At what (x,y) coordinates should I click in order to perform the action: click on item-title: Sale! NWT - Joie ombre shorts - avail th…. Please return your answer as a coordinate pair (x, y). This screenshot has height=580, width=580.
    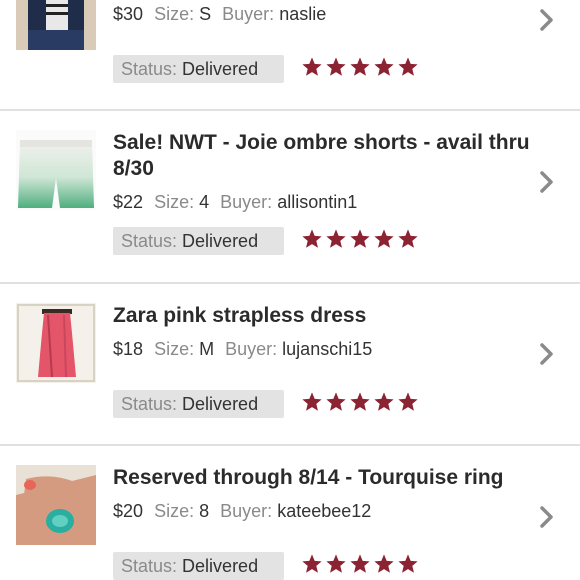
    Looking at the image, I should click on (325, 156).